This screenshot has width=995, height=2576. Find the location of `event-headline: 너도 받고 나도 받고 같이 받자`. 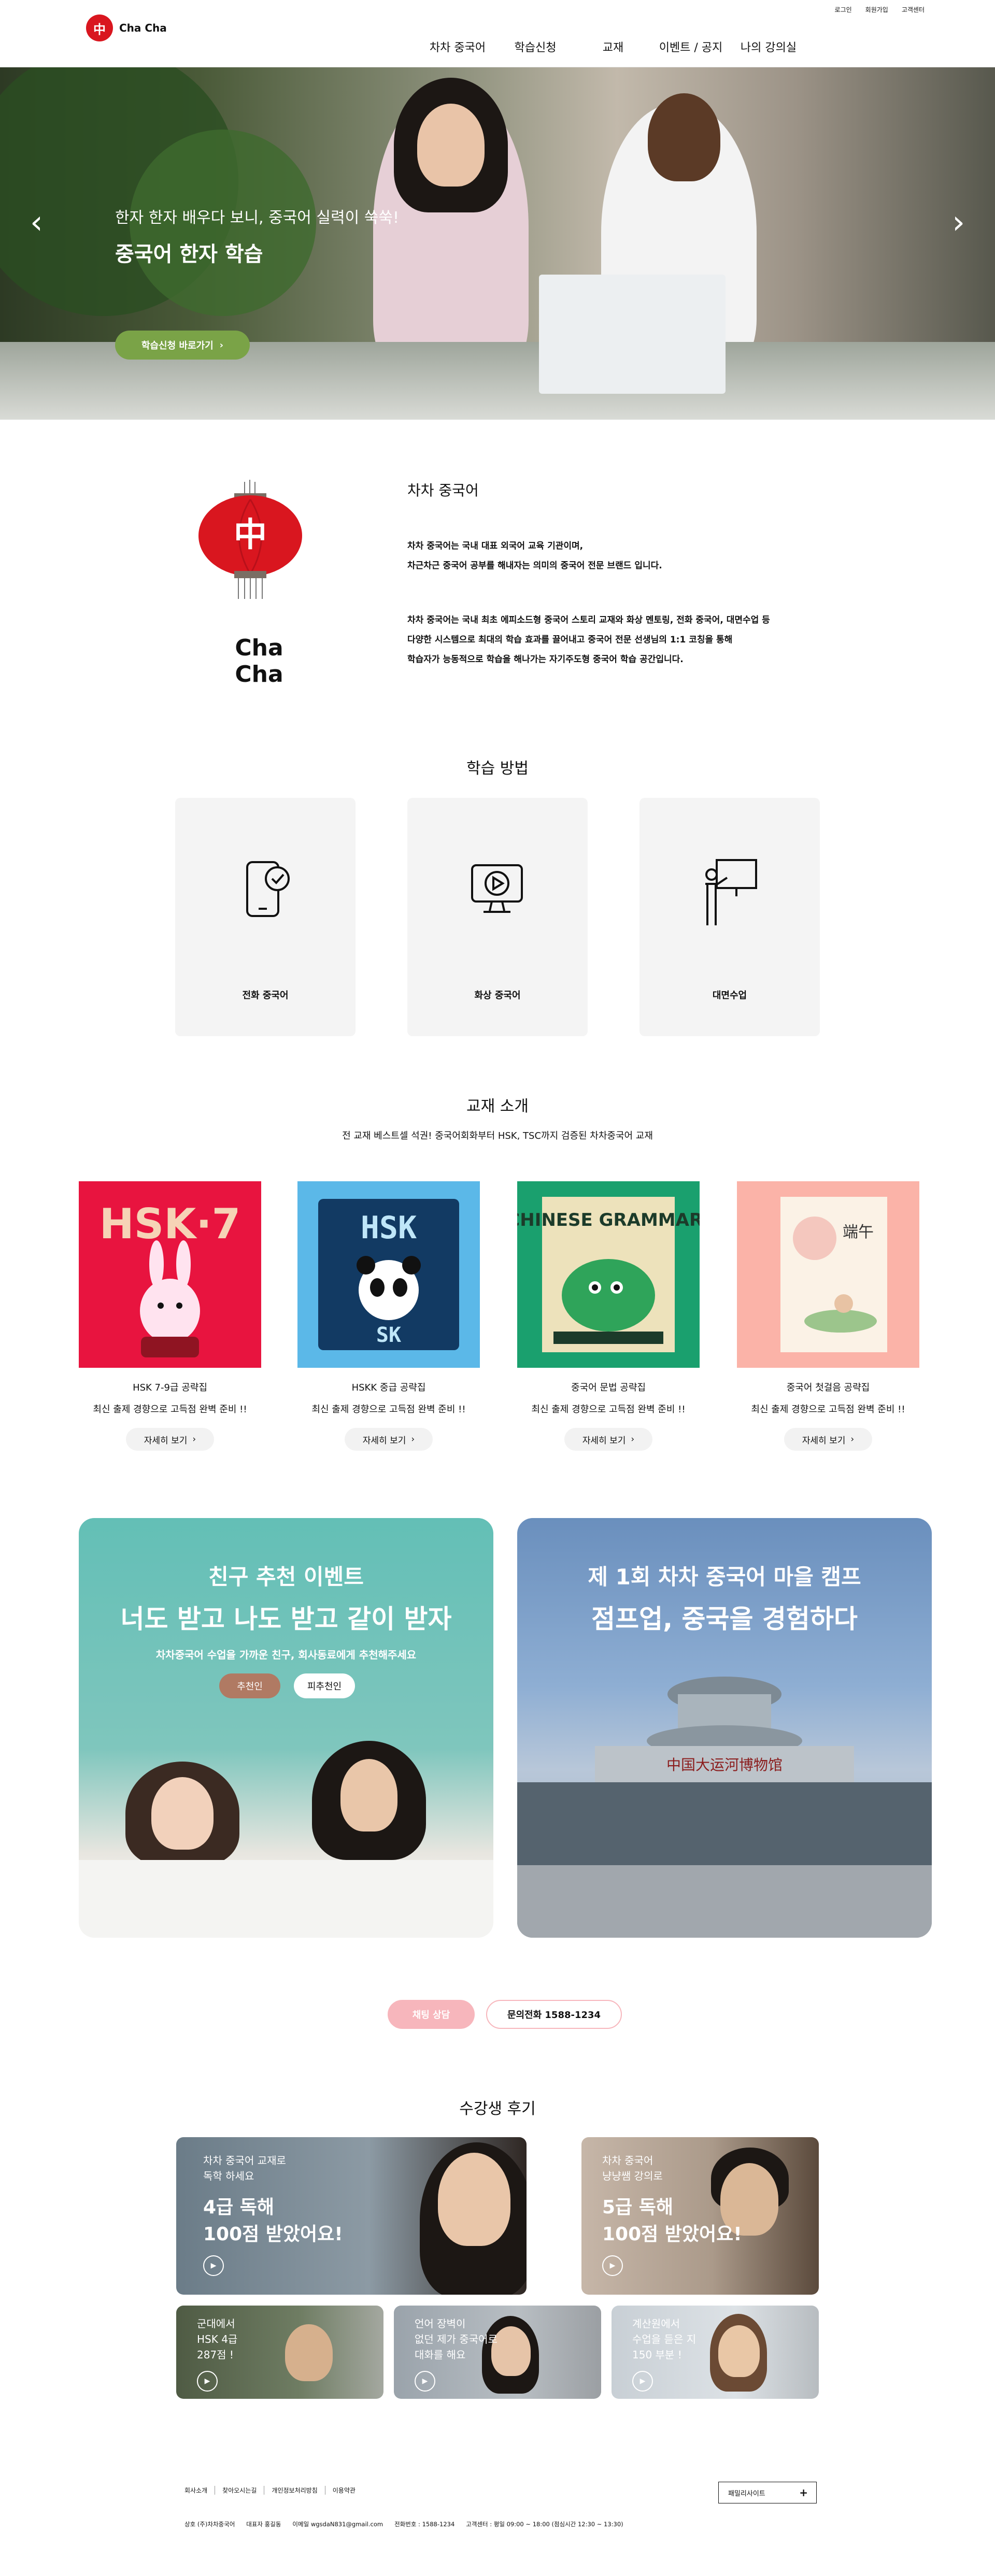

event-headline: 너도 받고 나도 받고 같이 받자 is located at coordinates (286, 1619).